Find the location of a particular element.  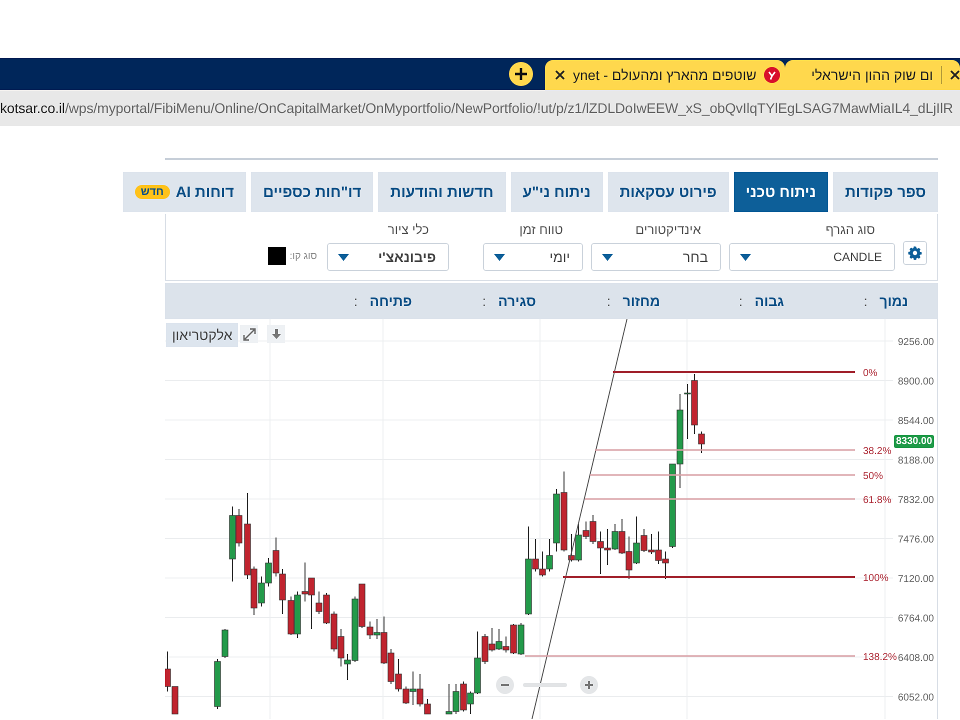

browser-tab: ynet - שוטפים מהארץ ומהעולם is located at coordinates (665, 75).